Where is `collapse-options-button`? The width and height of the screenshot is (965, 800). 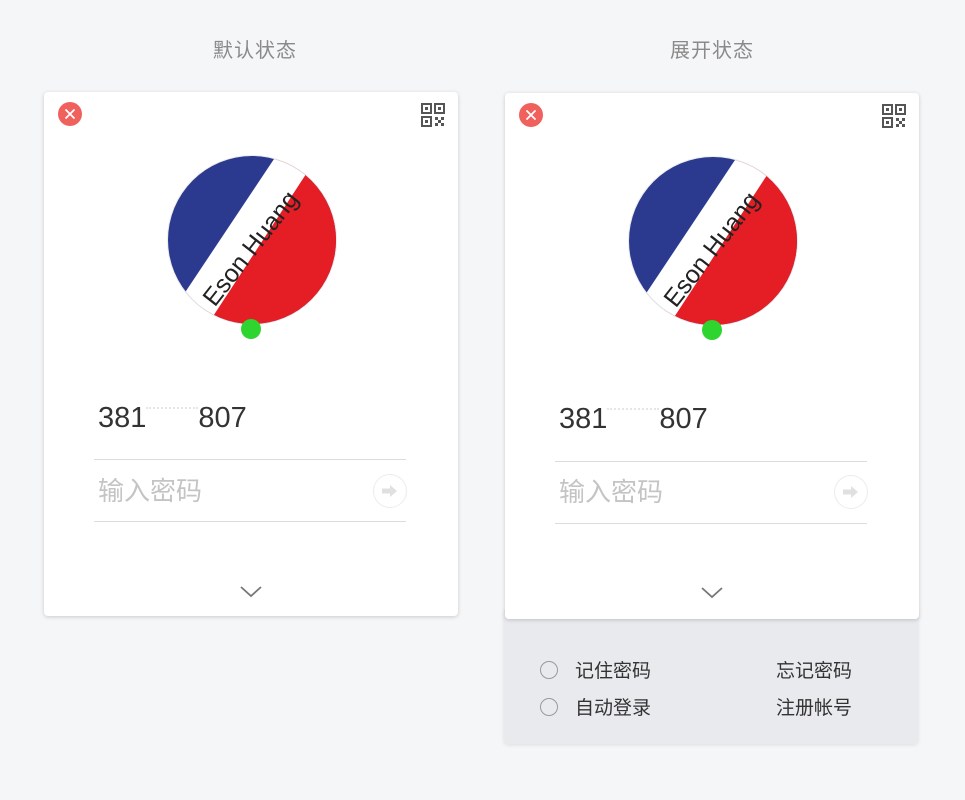
collapse-options-button is located at coordinates (712, 593).